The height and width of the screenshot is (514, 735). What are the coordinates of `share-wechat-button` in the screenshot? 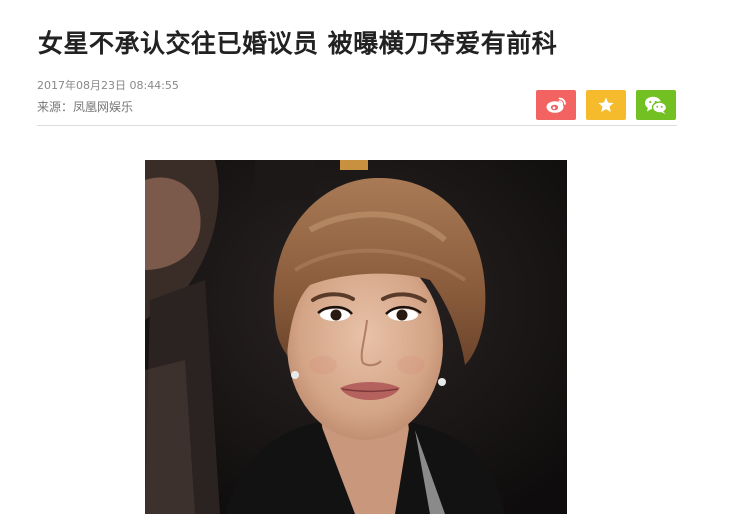 It's located at (656, 105).